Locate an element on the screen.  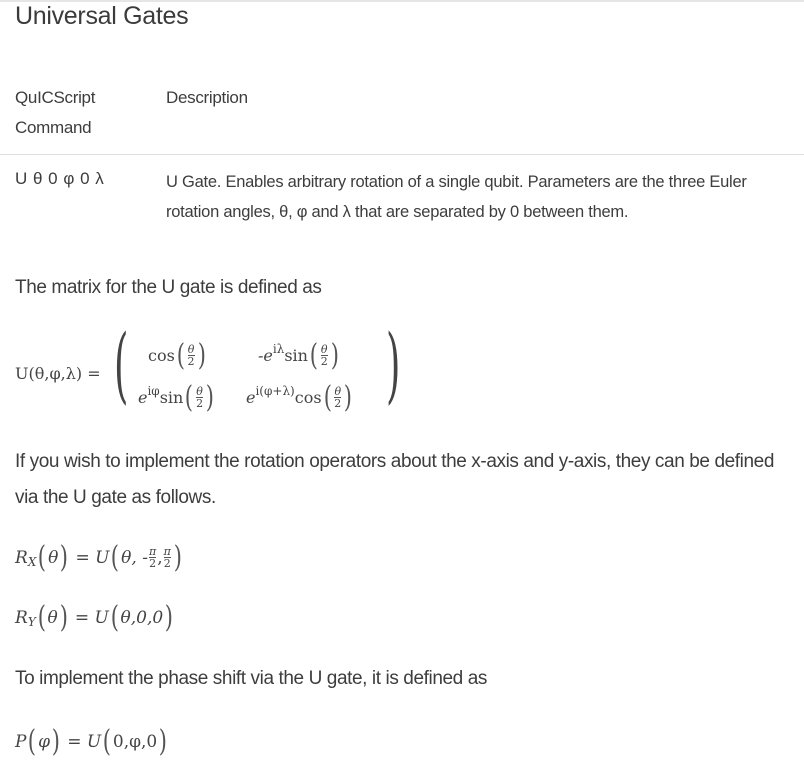
matrix-cell-21: e iφ sin ( θ2 ) is located at coordinates (177, 397).